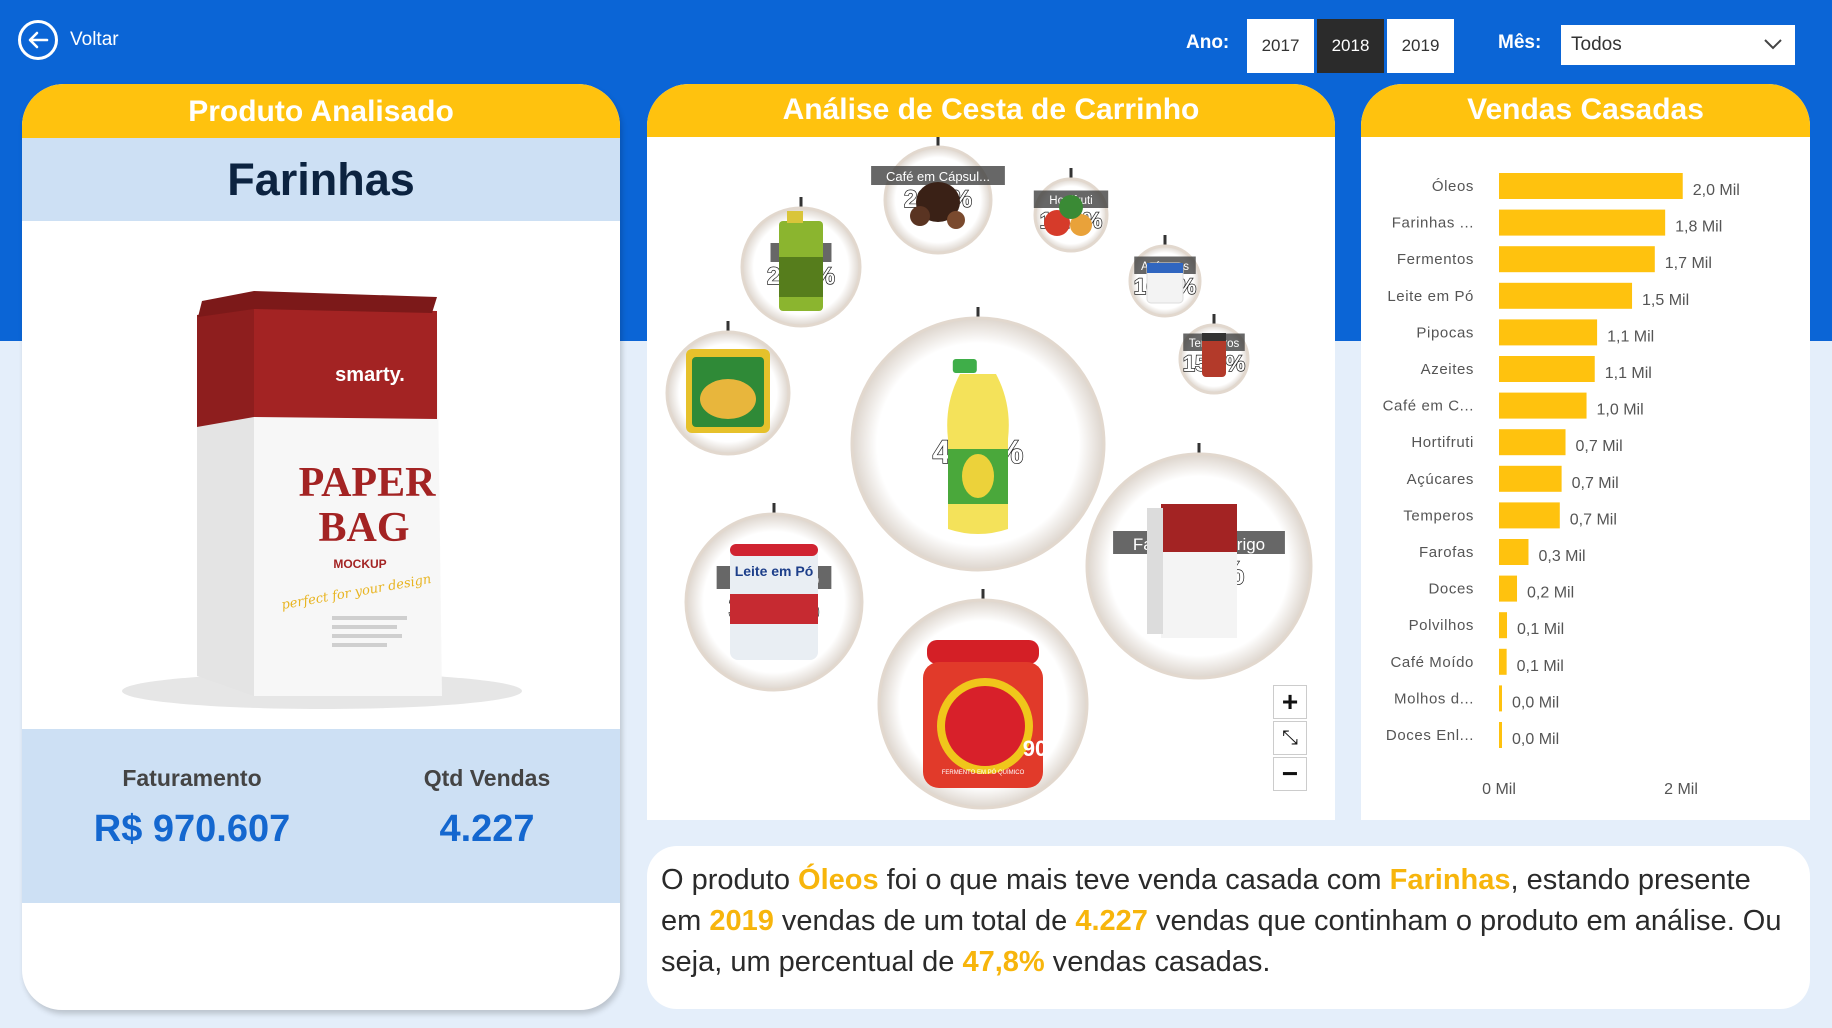 The height and width of the screenshot is (1028, 1832). I want to click on x-tick-label: 0 Mil, so click(1499, 789).